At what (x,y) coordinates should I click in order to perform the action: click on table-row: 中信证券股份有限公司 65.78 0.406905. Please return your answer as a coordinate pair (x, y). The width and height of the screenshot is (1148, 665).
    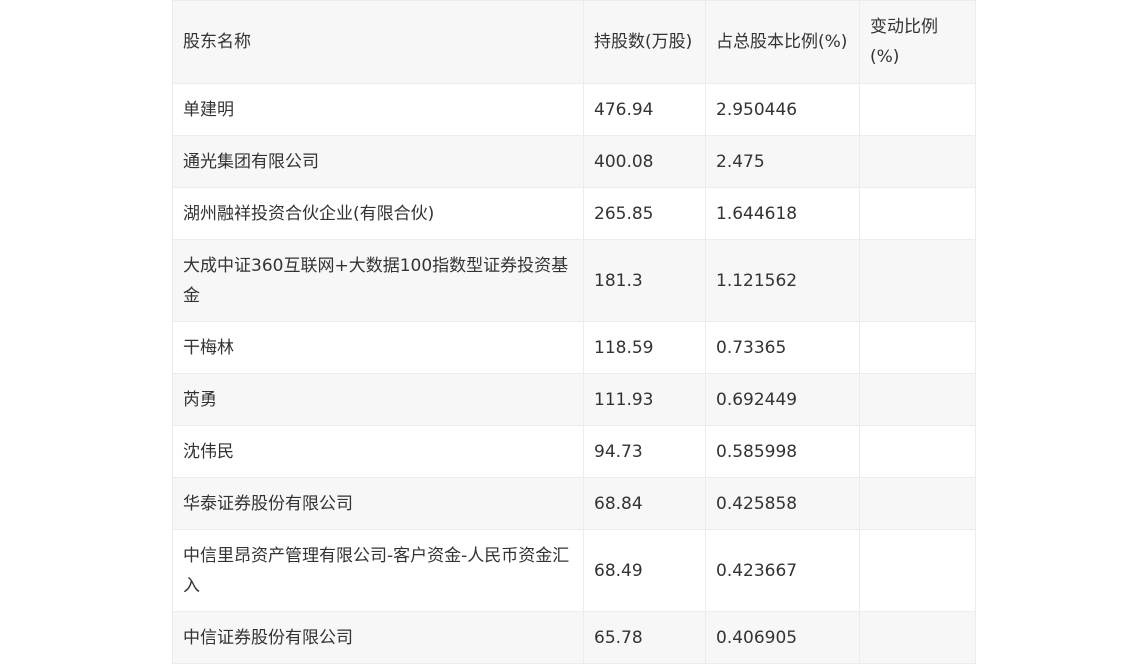
    Looking at the image, I should click on (574, 637).